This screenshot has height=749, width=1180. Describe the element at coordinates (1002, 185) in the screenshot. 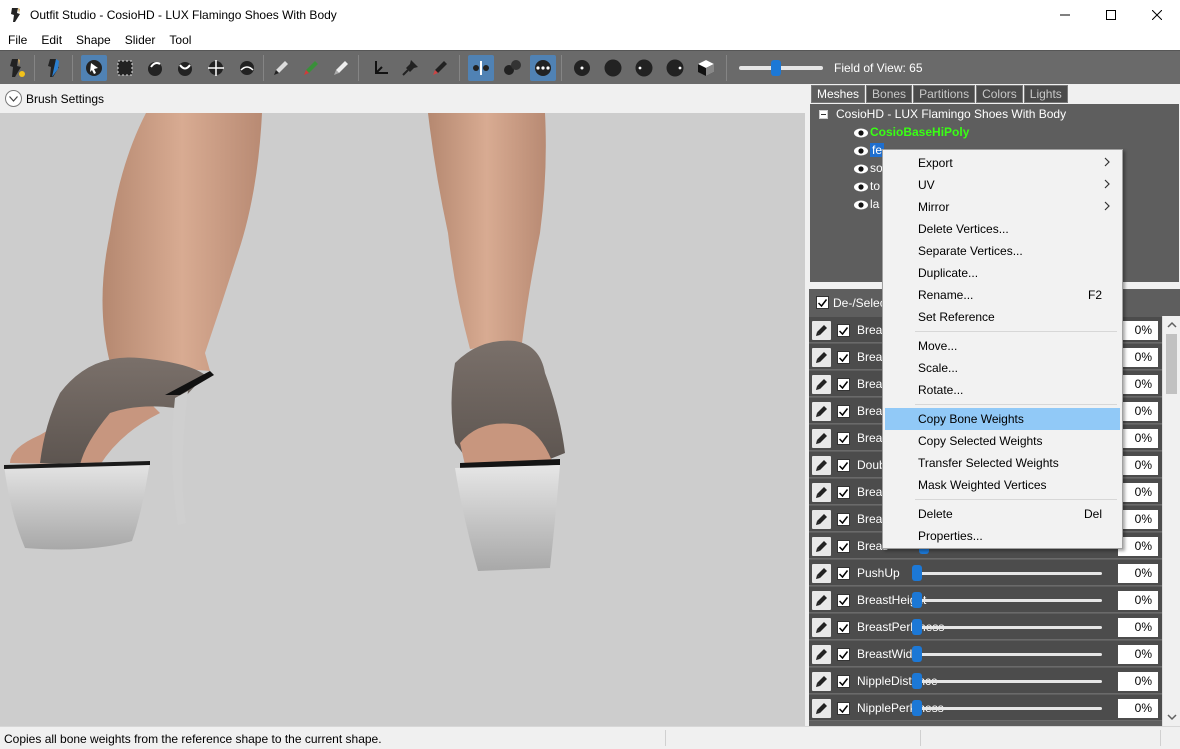

I see `menu-item-uv: UV` at that location.